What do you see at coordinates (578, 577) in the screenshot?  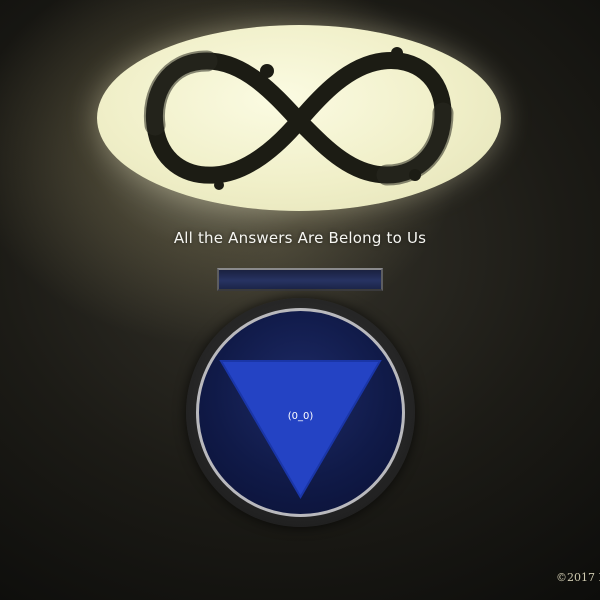 I see `copyright-text: ©2017 El` at bounding box center [578, 577].